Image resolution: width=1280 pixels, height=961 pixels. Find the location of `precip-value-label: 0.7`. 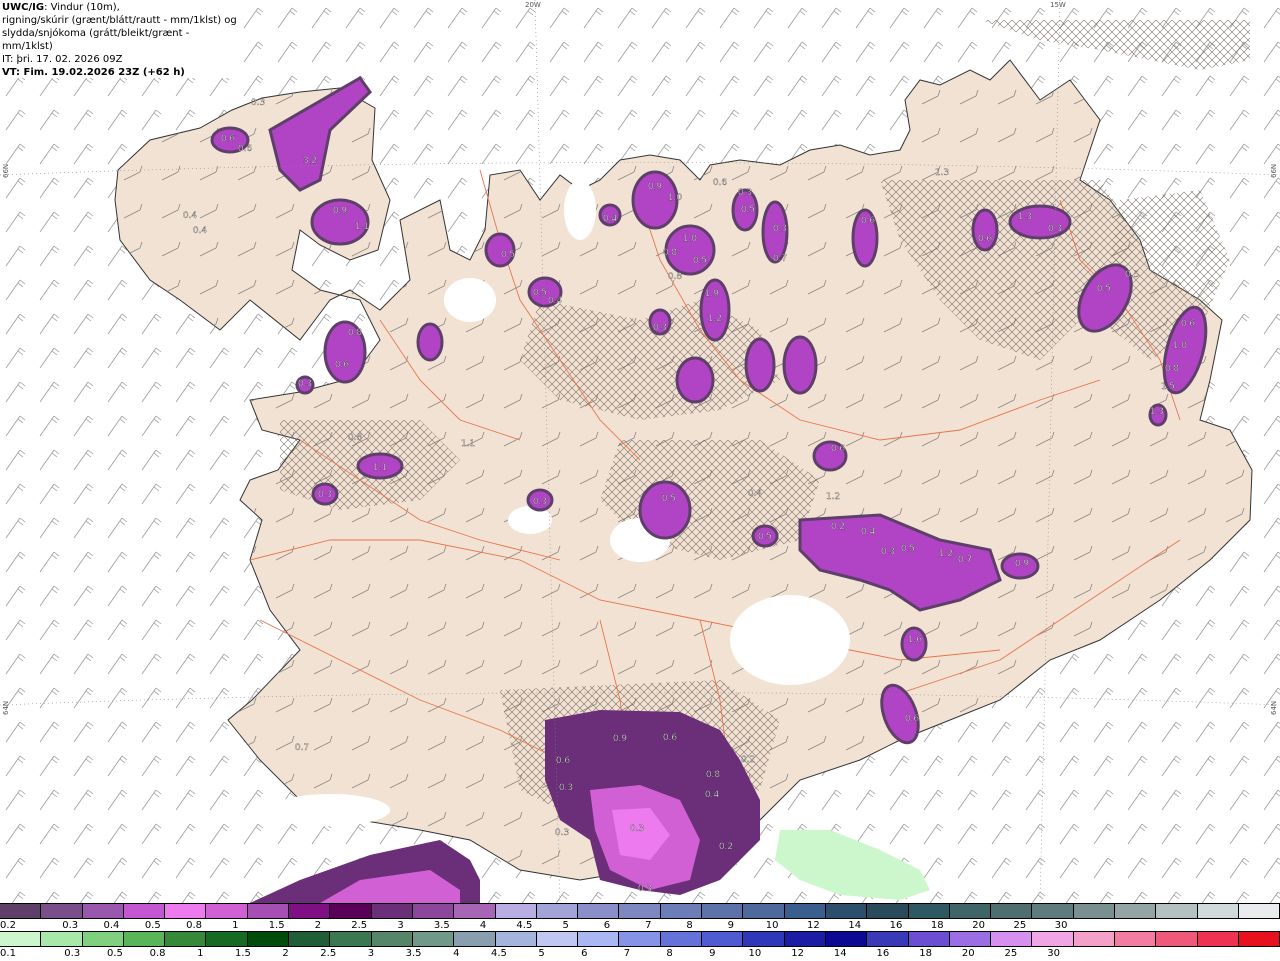

precip-value-label: 0.7 is located at coordinates (302, 748).